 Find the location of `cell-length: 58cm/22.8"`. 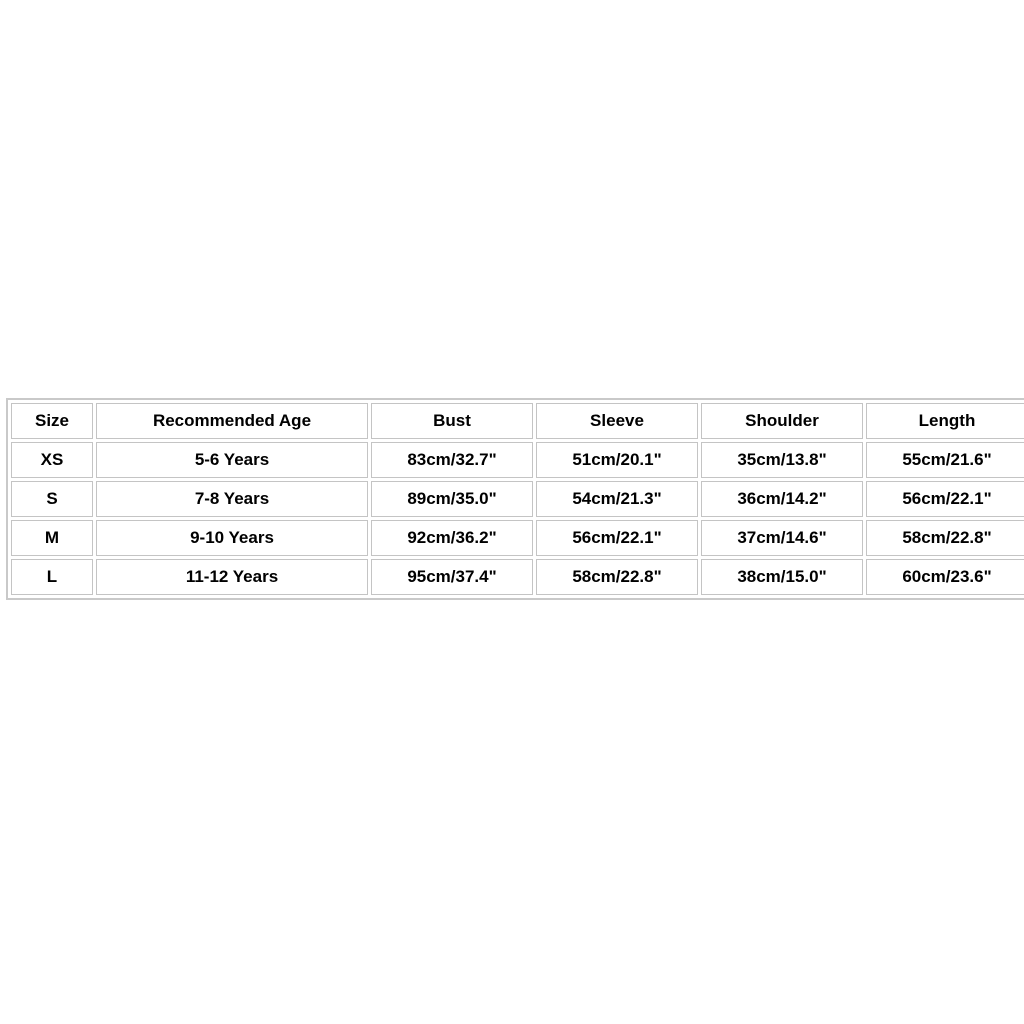

cell-length: 58cm/22.8" is located at coordinates (945, 538).